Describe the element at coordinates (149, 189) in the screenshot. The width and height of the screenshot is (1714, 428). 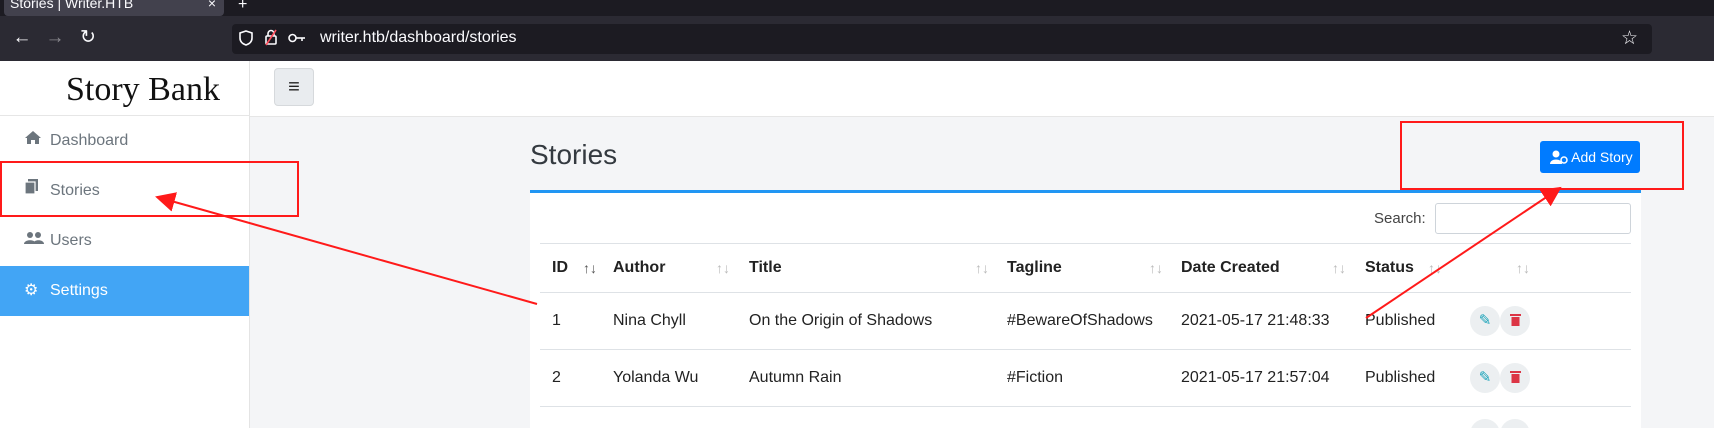
I see `annotation-box-stories` at that location.